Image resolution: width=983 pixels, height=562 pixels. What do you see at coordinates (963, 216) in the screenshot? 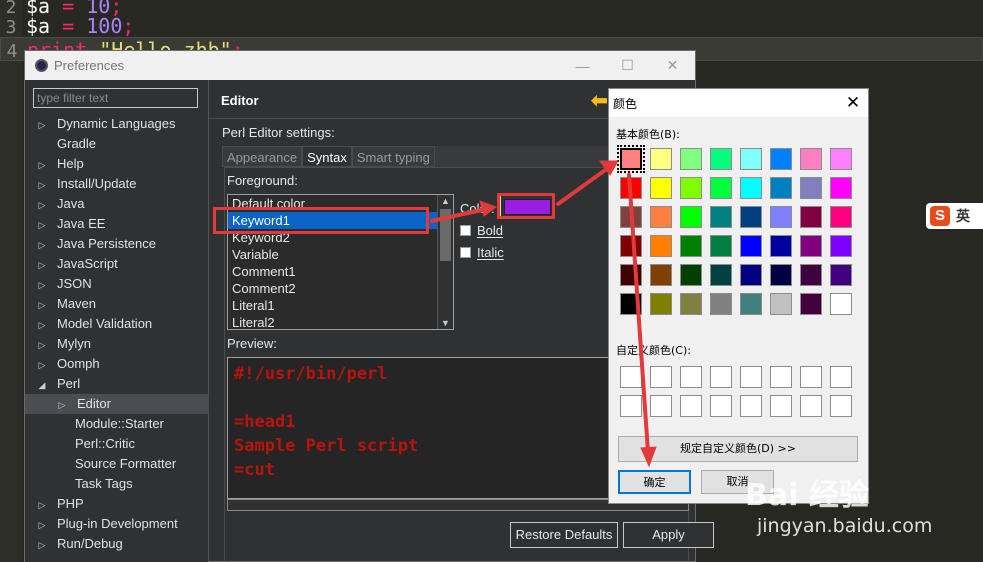
I see `ime-language-label: 英` at bounding box center [963, 216].